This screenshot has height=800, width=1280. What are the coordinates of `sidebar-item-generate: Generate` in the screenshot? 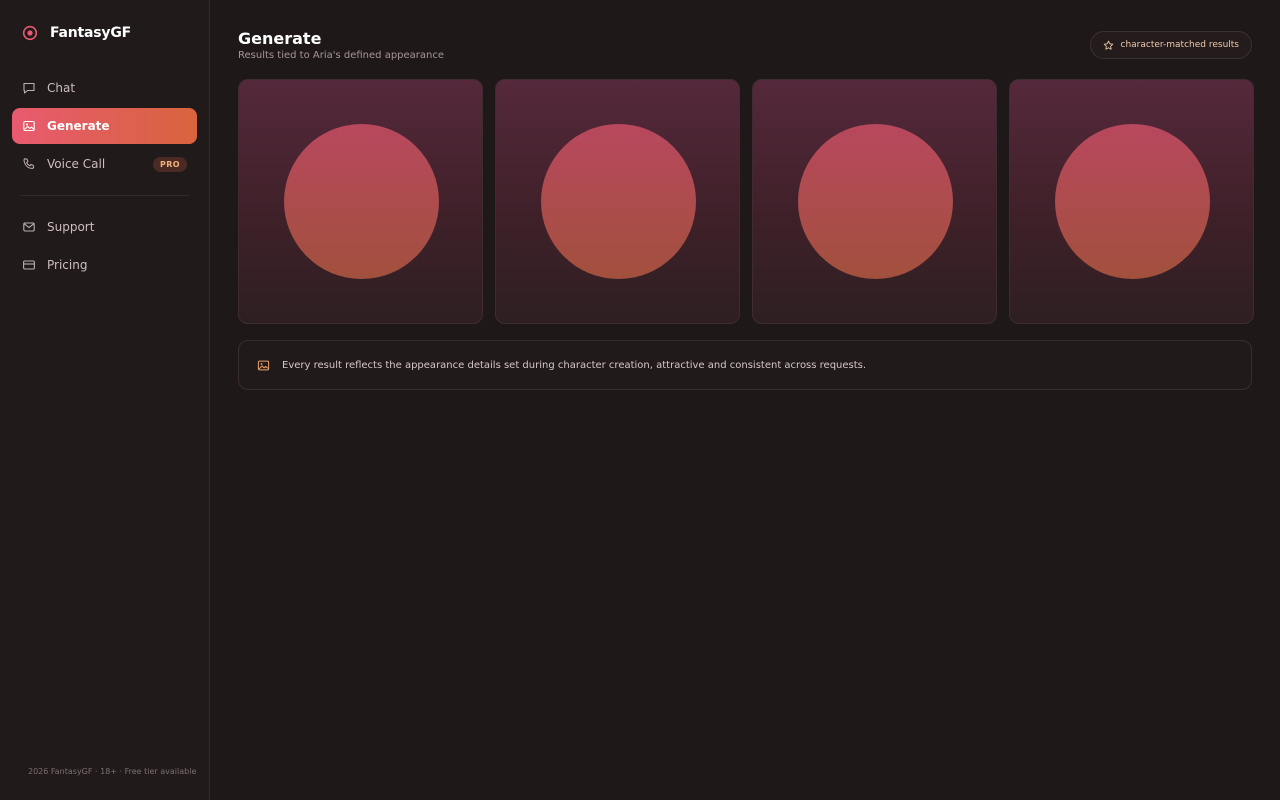 It's located at (104, 126).